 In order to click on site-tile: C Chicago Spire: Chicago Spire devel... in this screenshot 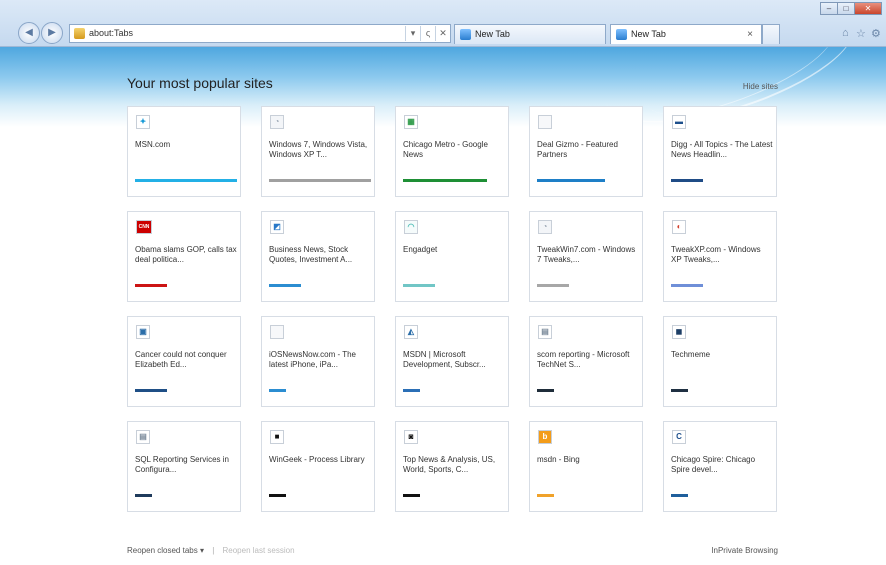, I will do `click(720, 466)`.